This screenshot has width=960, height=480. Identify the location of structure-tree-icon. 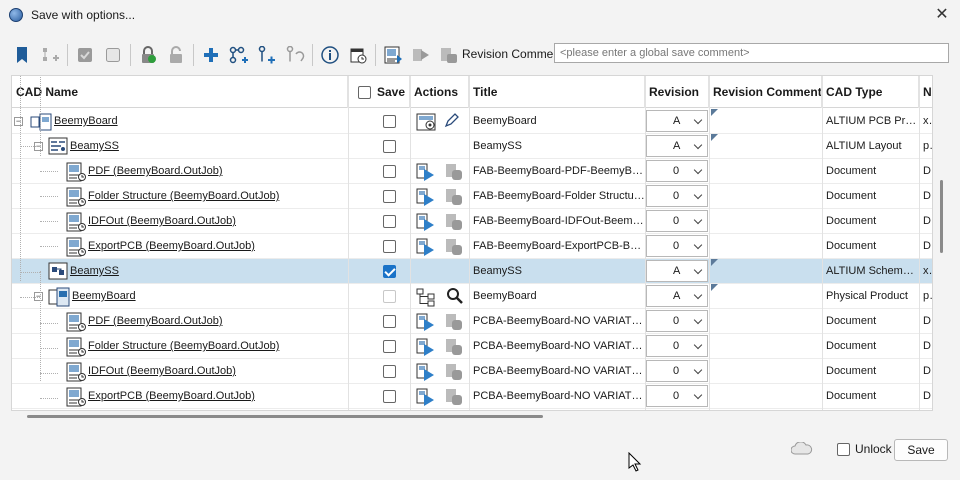
(427, 297).